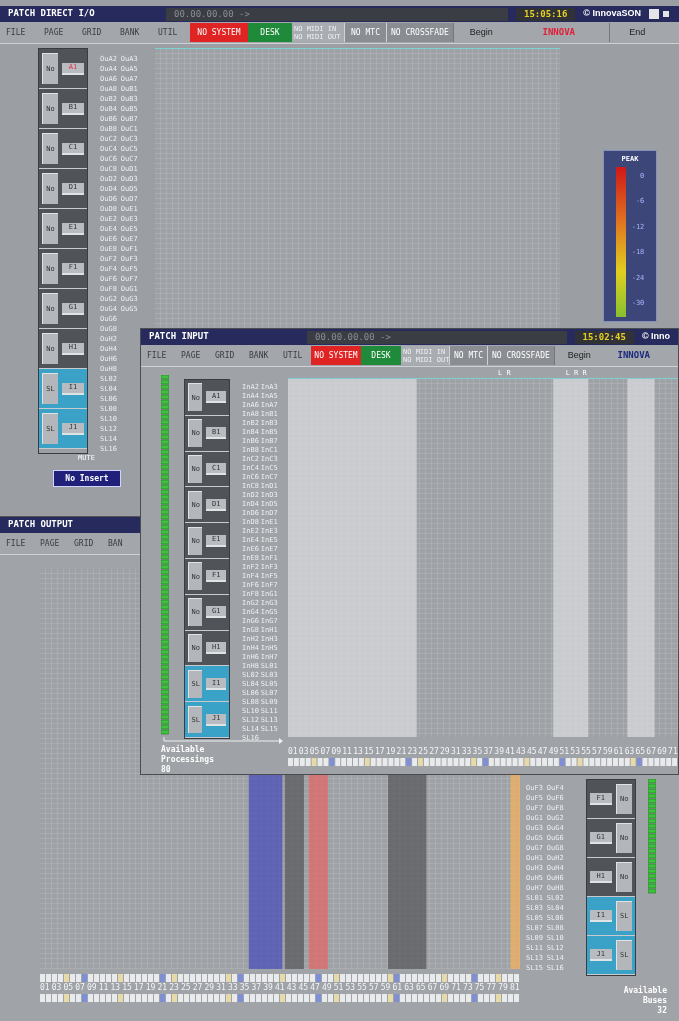 The width and height of the screenshot is (679, 1021). I want to click on channel-number: 45, so click(531, 752).